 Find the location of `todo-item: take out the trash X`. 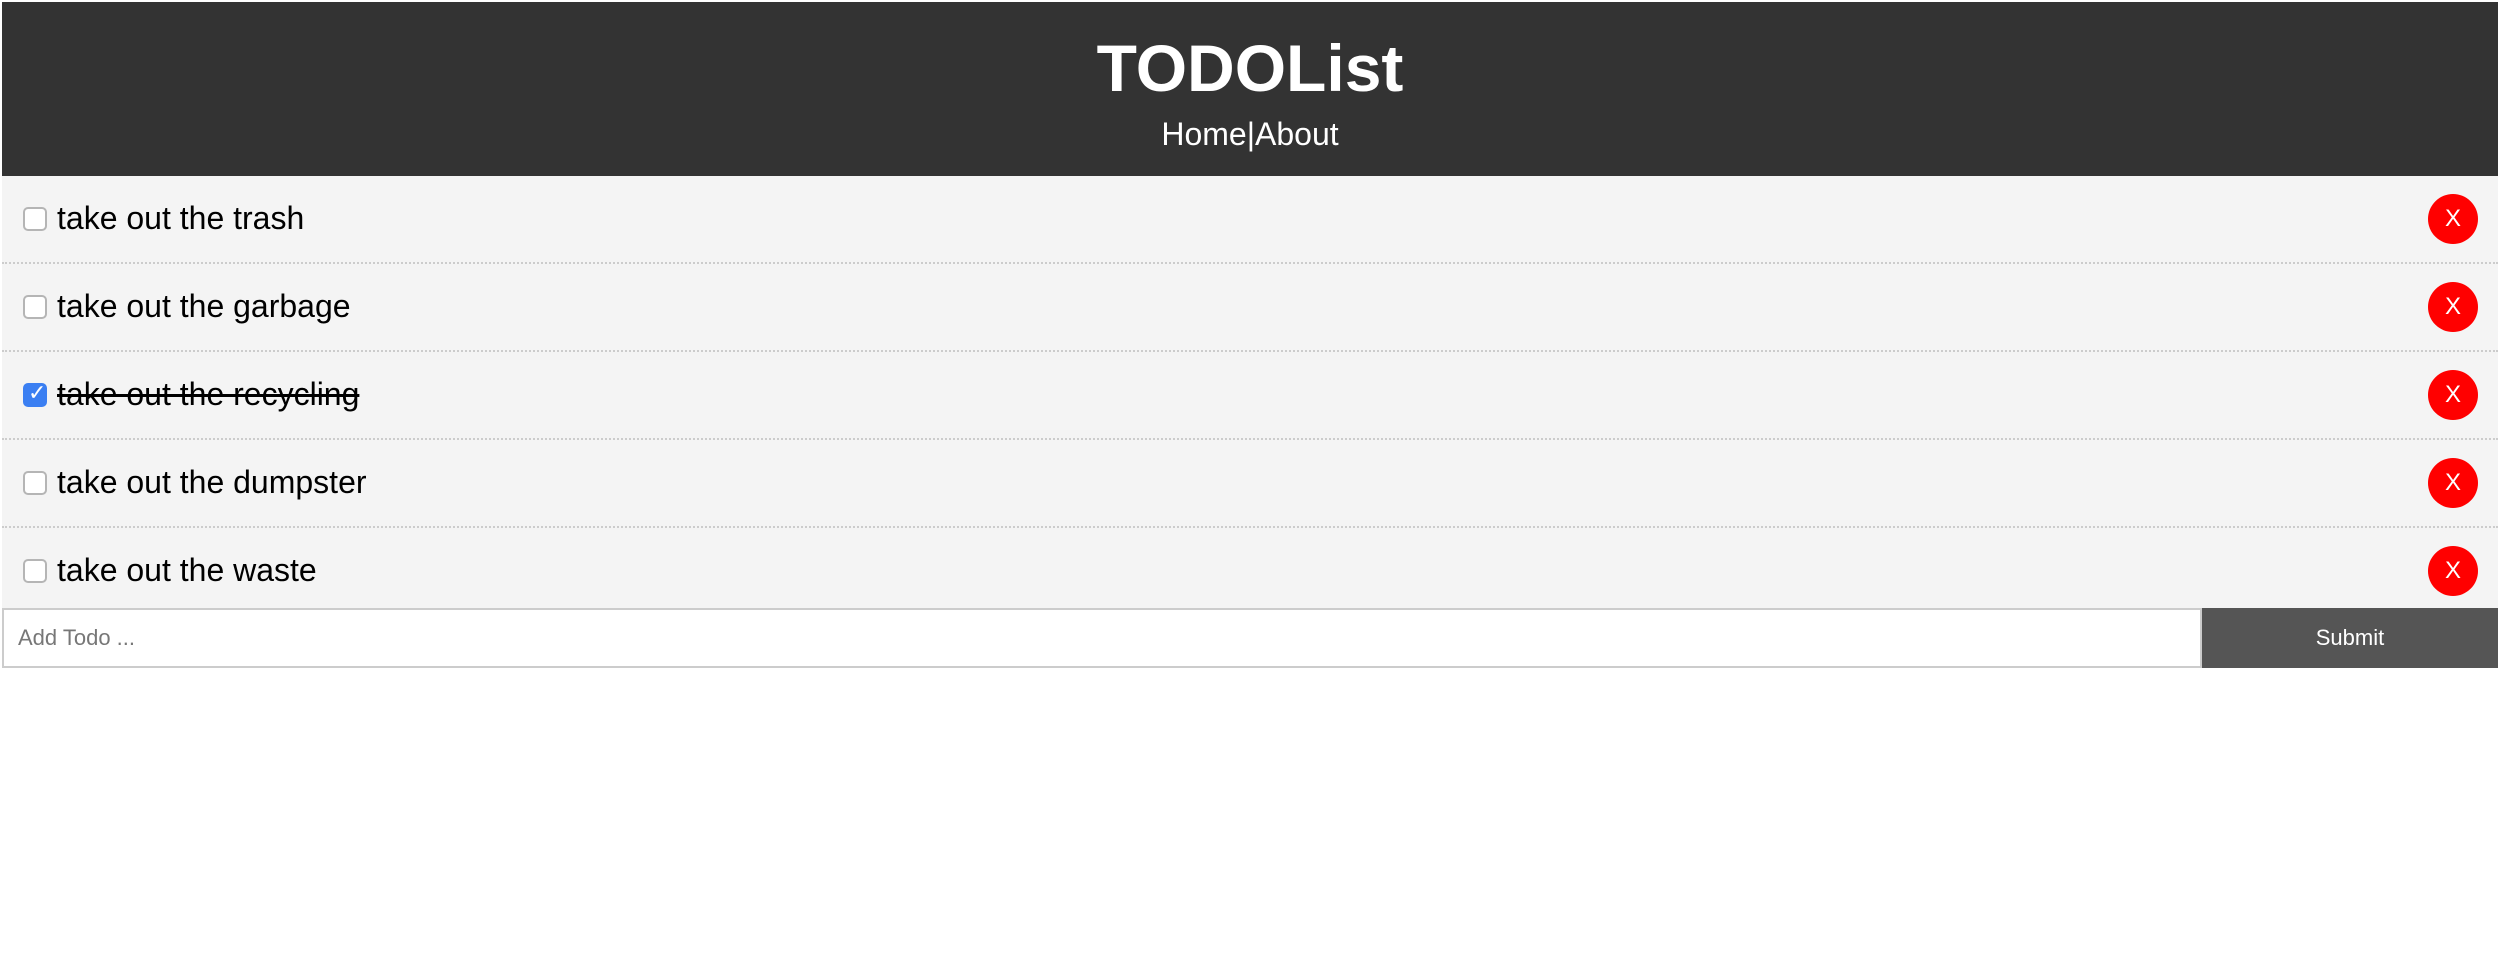

todo-item: take out the trash X is located at coordinates (1250, 220).